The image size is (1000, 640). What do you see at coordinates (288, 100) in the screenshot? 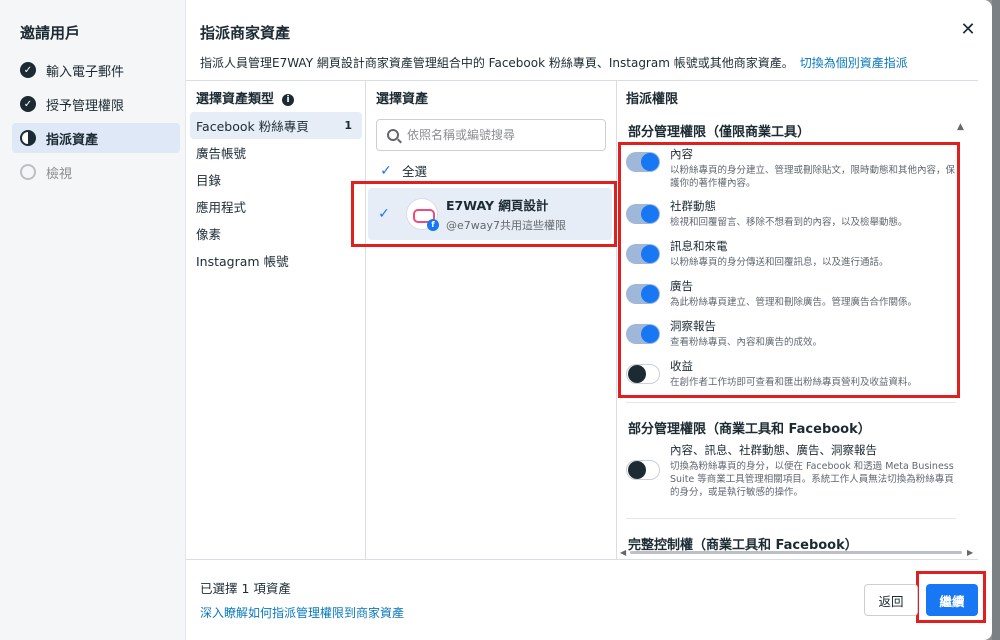
I see `info-icon: i` at bounding box center [288, 100].